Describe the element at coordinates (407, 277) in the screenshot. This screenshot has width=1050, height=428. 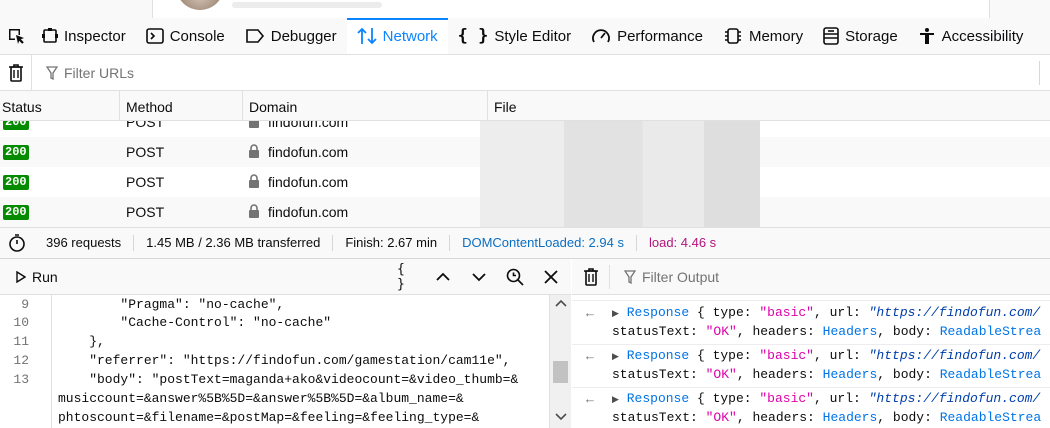
I see `pretty-print-button: { }` at that location.